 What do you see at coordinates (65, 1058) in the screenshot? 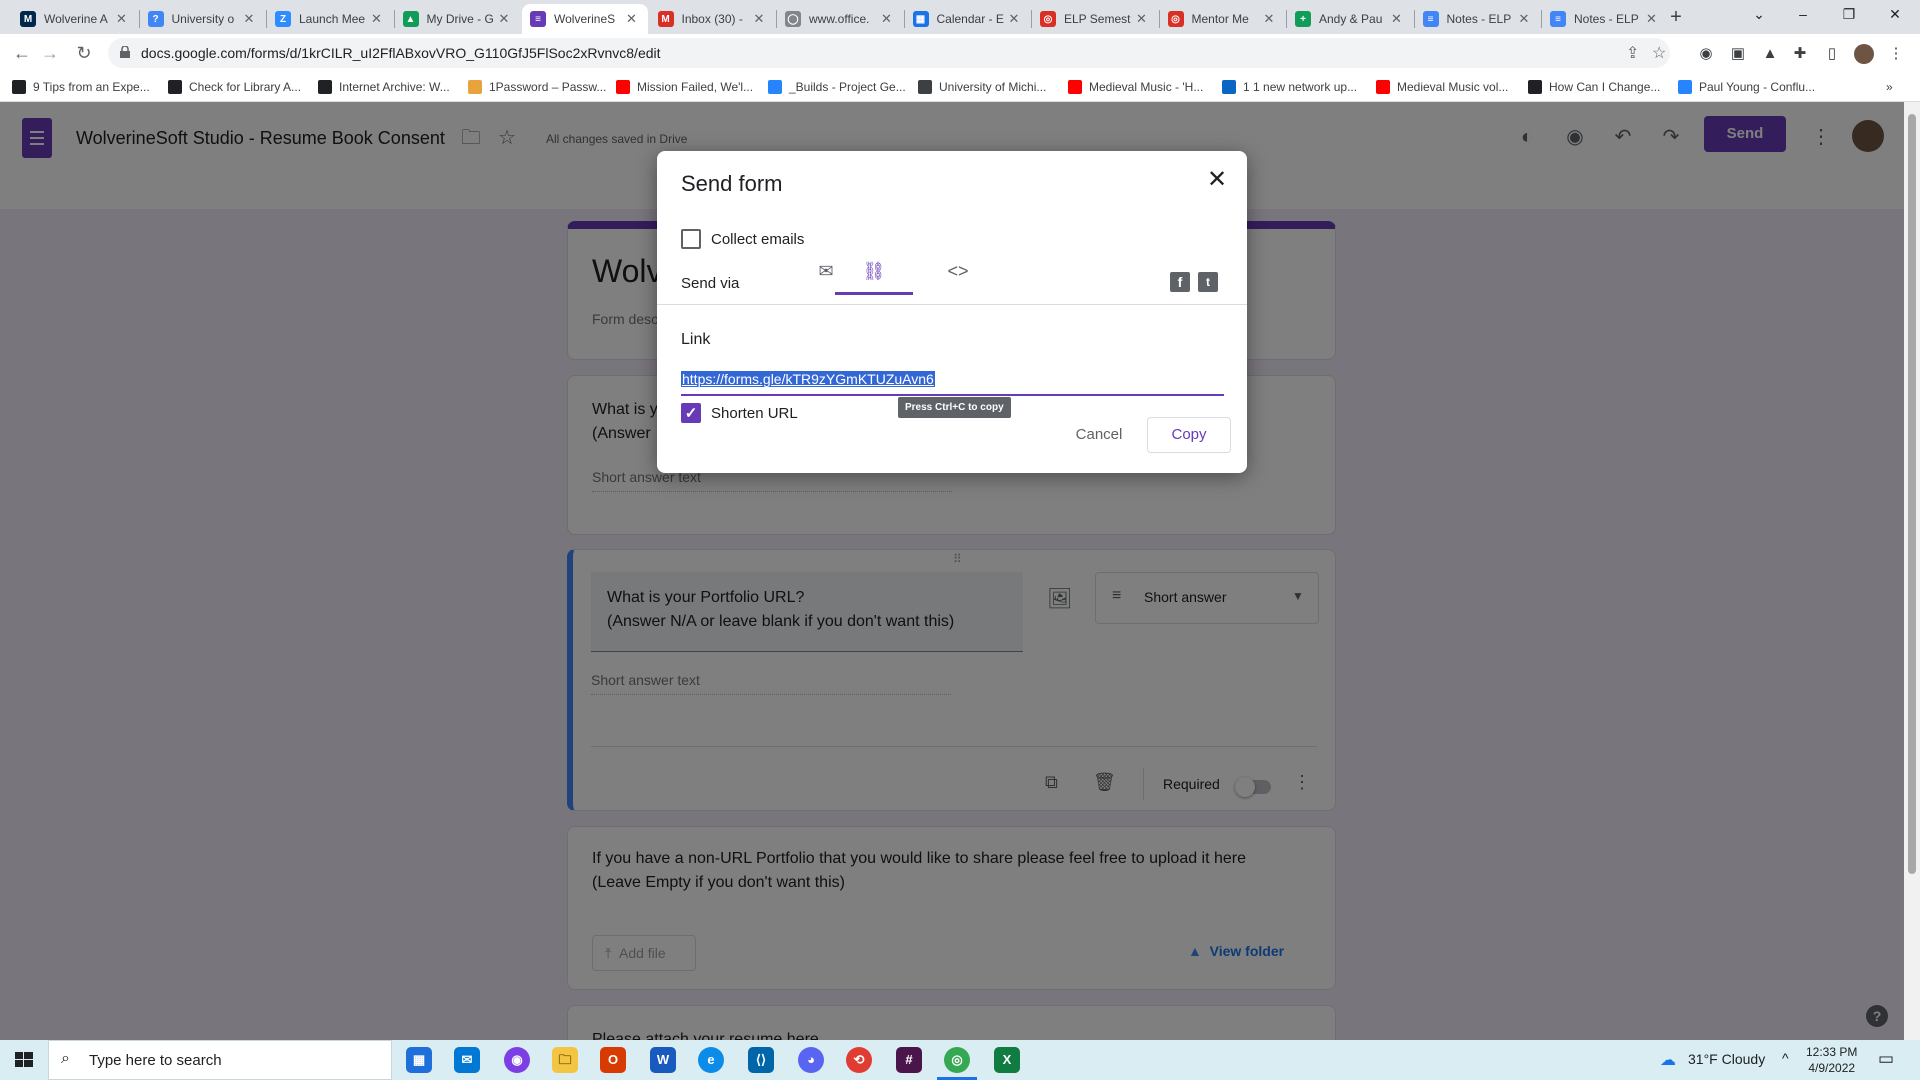
I see `search-icon: ⌕` at bounding box center [65, 1058].